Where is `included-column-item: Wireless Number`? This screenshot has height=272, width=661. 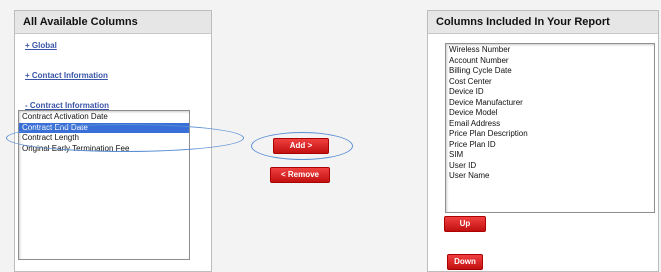 included-column-item: Wireless Number is located at coordinates (550, 50).